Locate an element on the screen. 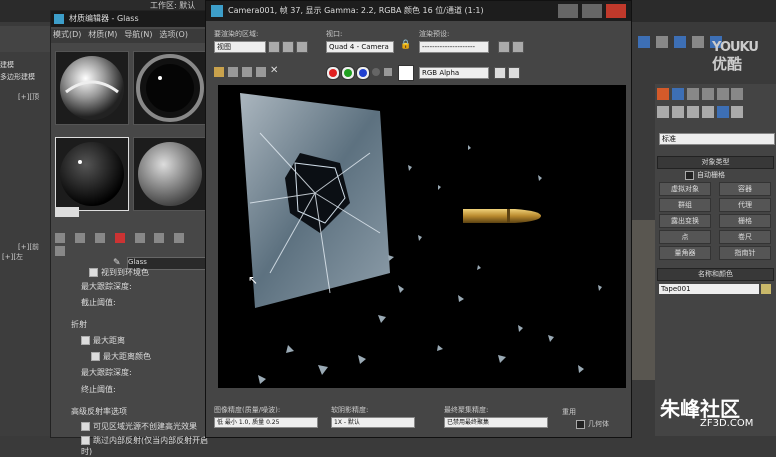  group-button: 群组 is located at coordinates (685, 205).